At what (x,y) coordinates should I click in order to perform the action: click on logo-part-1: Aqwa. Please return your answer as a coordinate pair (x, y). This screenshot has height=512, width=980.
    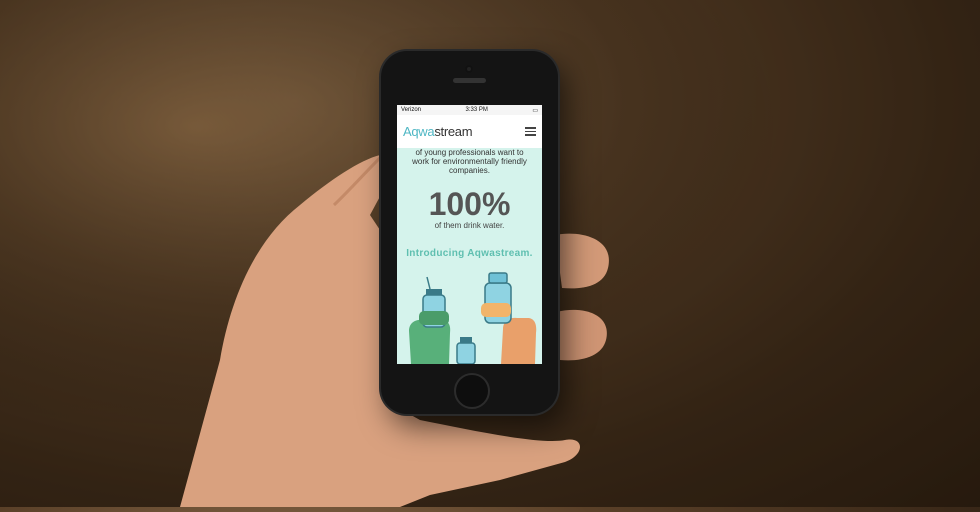
    Looking at the image, I should click on (419, 131).